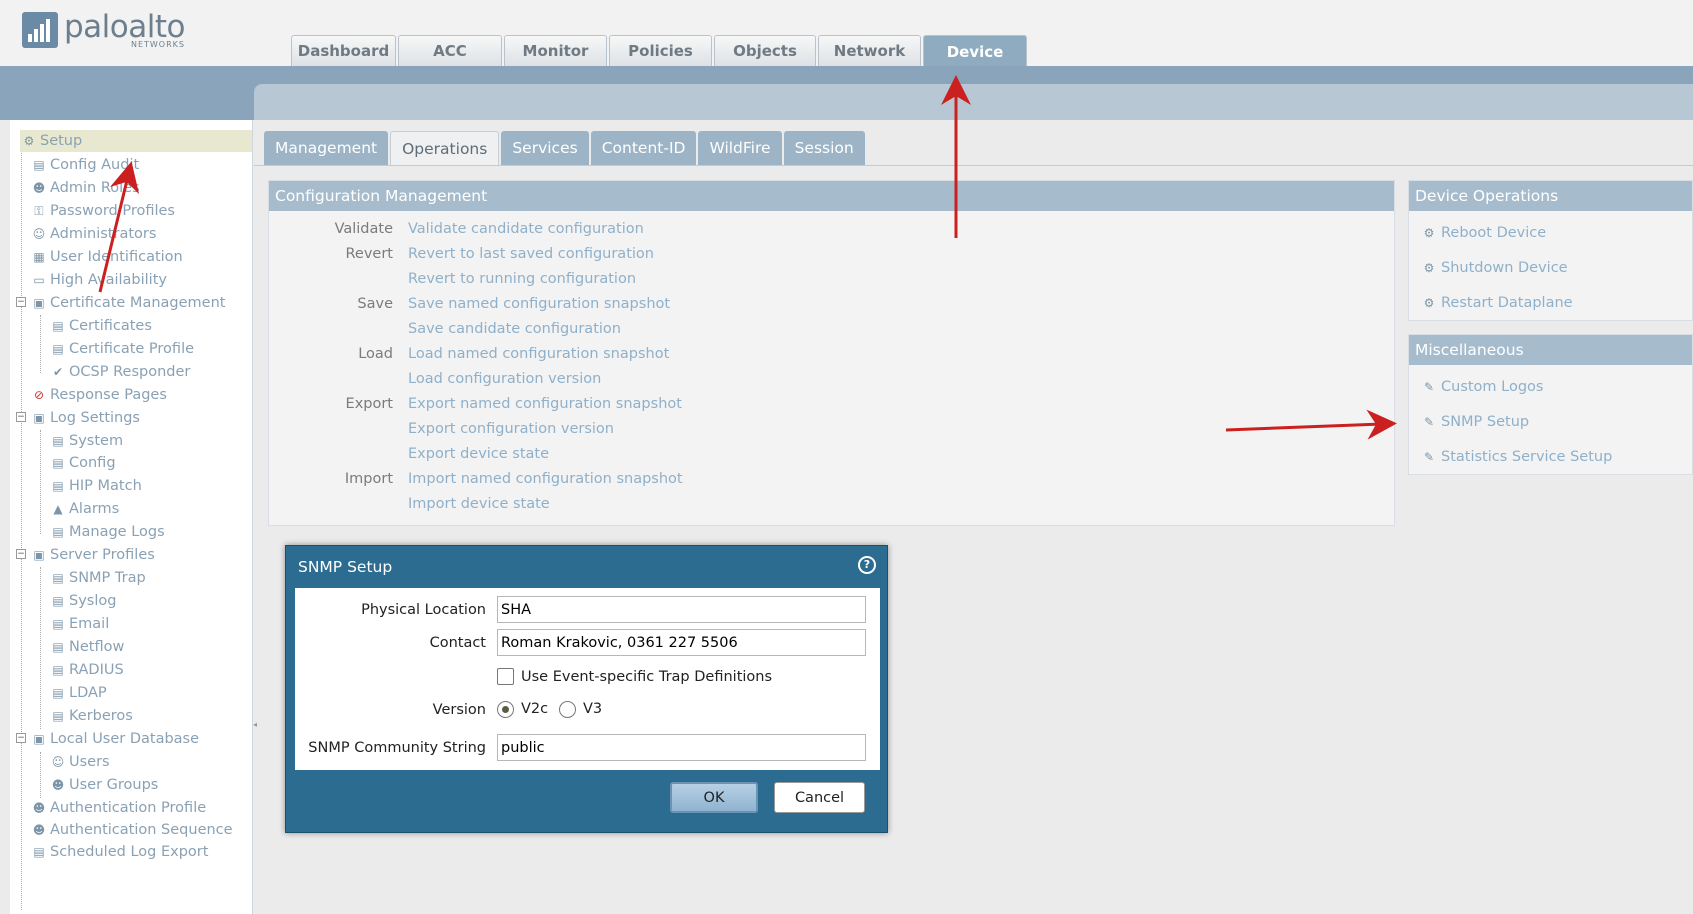 The image size is (1693, 914). Describe the element at coordinates (643, 148) in the screenshot. I see `tab-content-id: Content-ID` at that location.